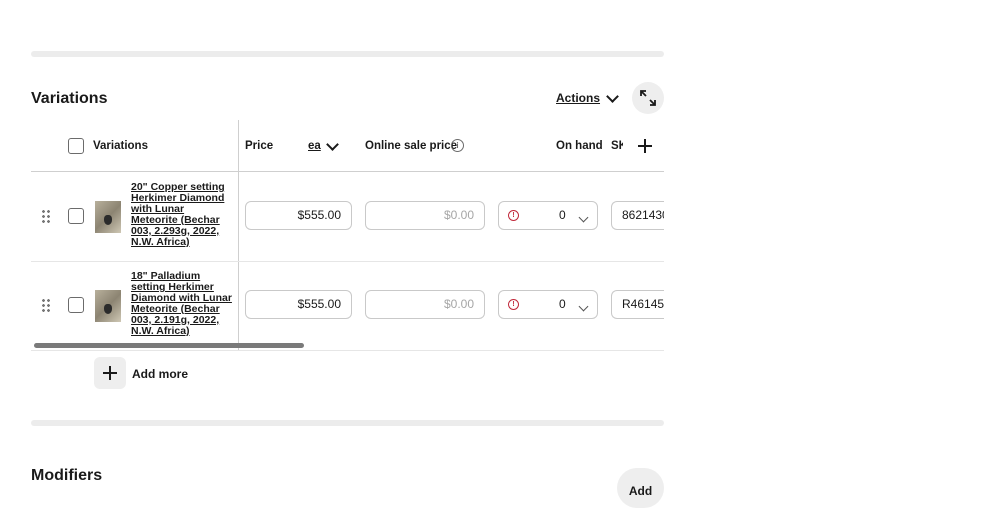  I want to click on plus-icon, so click(110, 373).